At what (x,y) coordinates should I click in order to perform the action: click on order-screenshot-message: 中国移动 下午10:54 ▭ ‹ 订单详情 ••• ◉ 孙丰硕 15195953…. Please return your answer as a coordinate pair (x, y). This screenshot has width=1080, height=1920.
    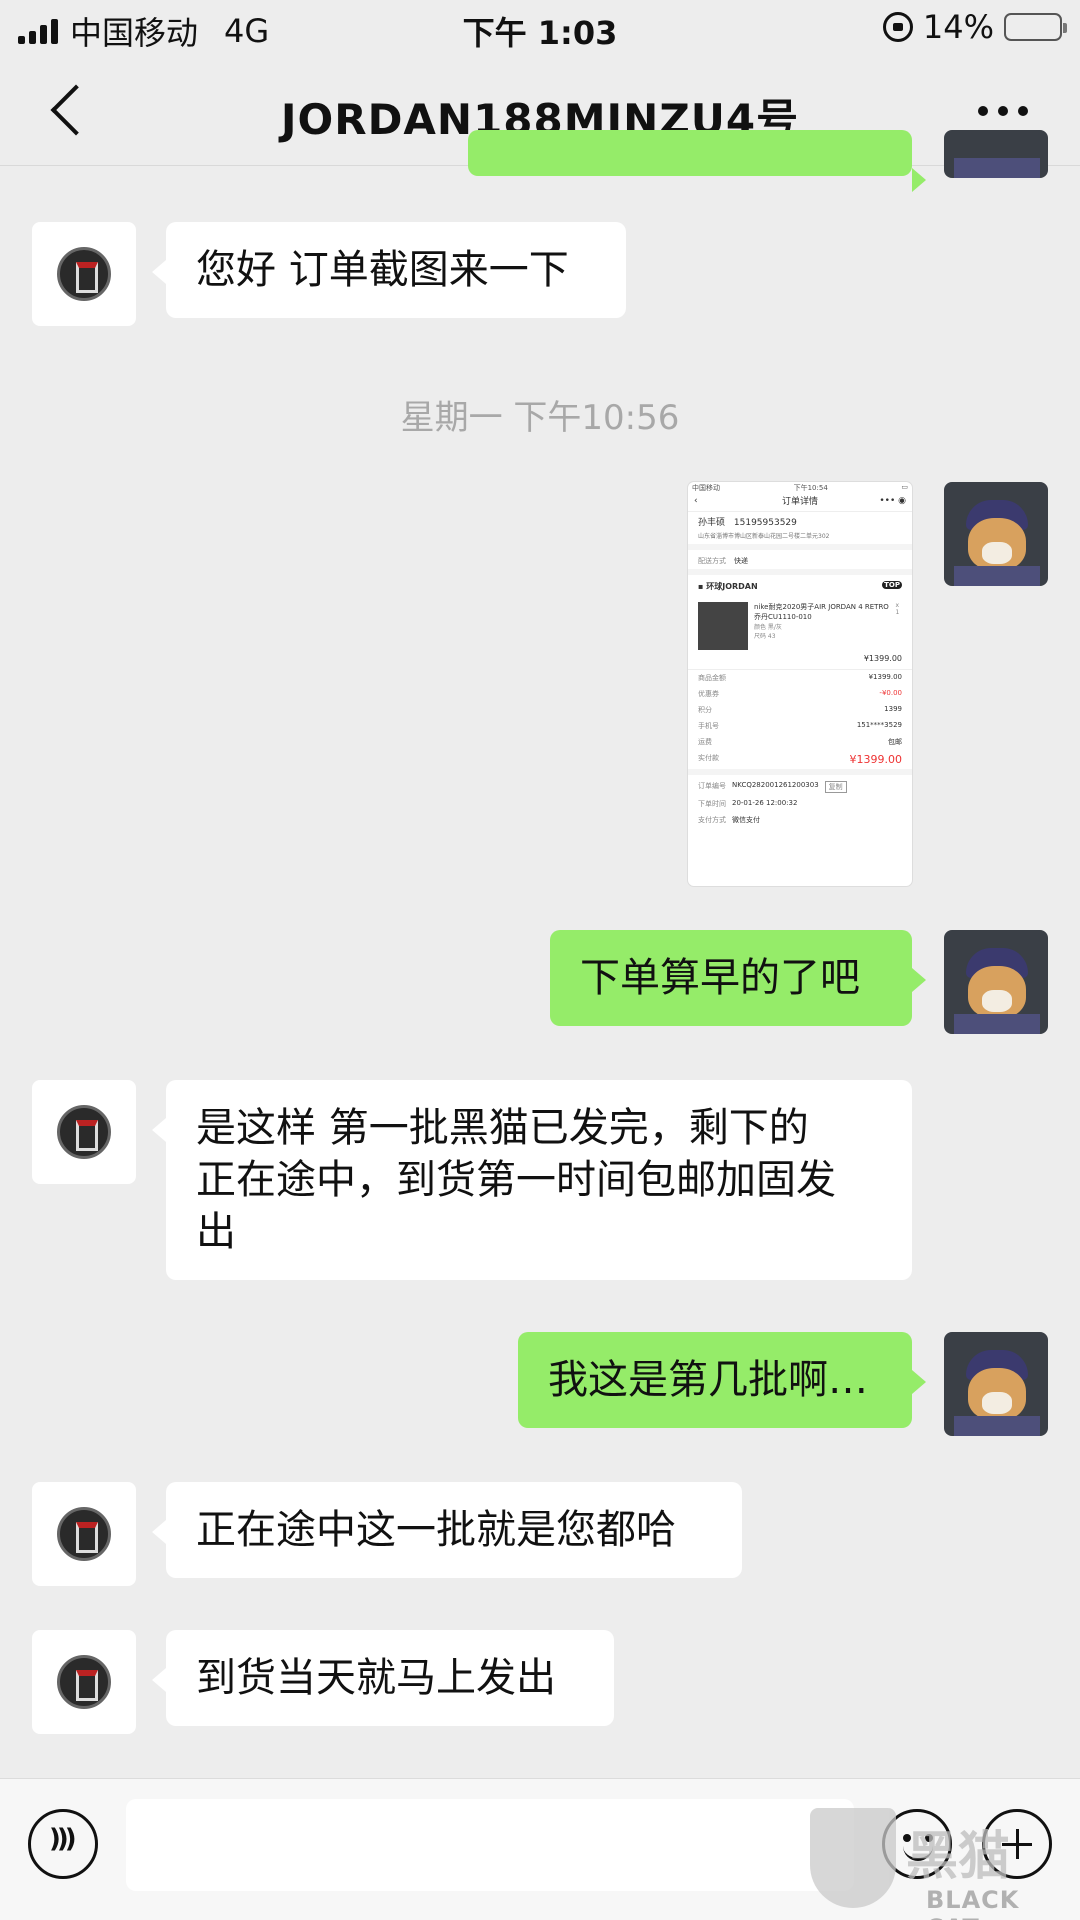
    Looking at the image, I should click on (800, 684).